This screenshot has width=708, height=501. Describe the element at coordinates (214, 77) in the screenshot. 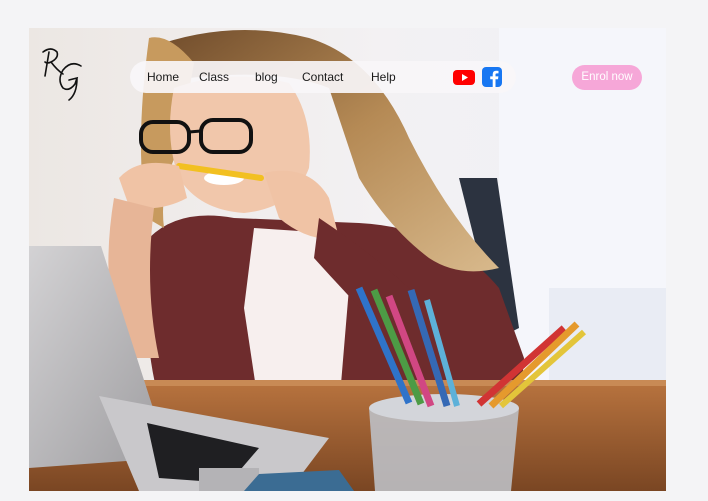

I see `nav-class: Class` at that location.